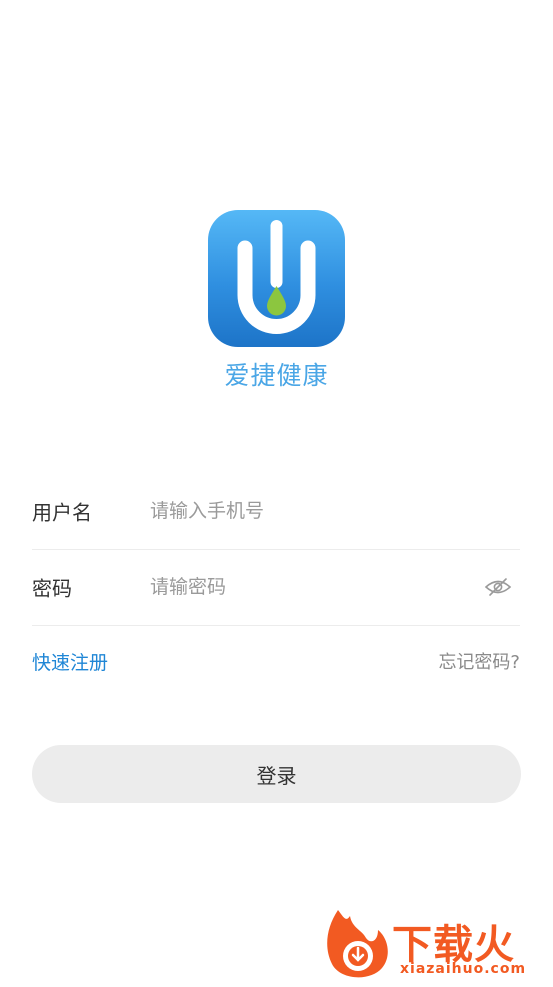  I want to click on watermark-domain: xiazaihuo.com, so click(463, 969).